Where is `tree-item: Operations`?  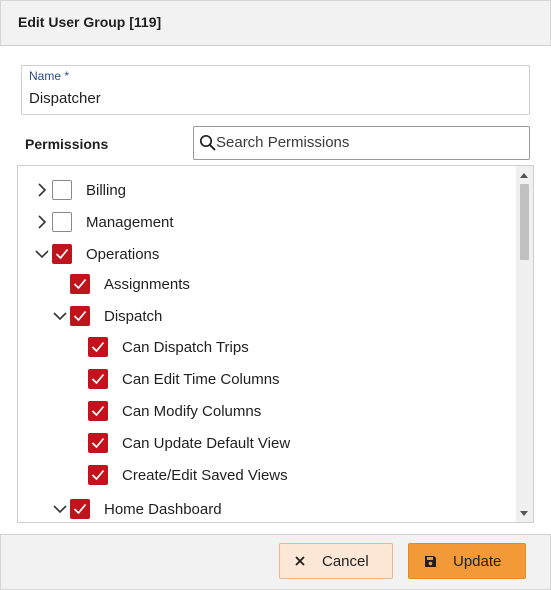
tree-item: Operations is located at coordinates (266, 255).